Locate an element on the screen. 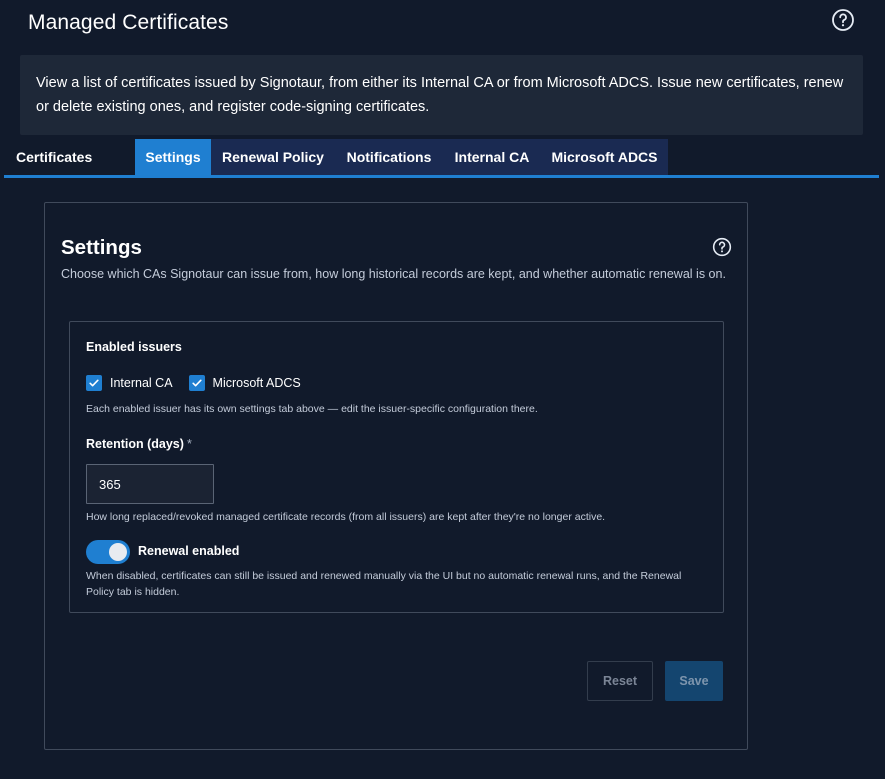 Image resolution: width=885 pixels, height=779 pixels. renewal-enabled-label: Renewal enabled is located at coordinates (189, 551).